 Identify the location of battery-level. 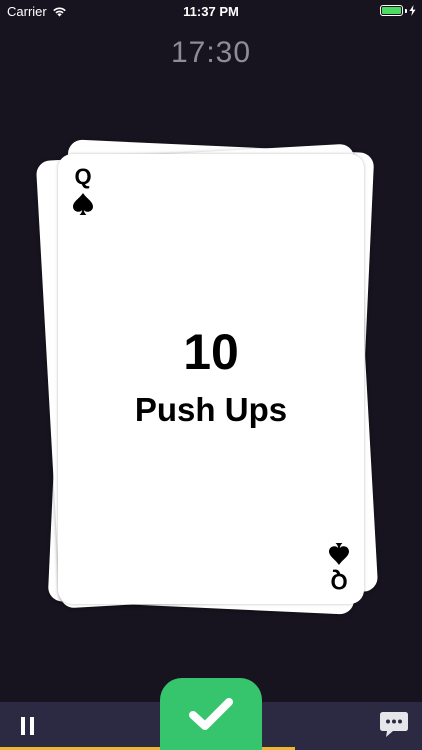
(391, 10).